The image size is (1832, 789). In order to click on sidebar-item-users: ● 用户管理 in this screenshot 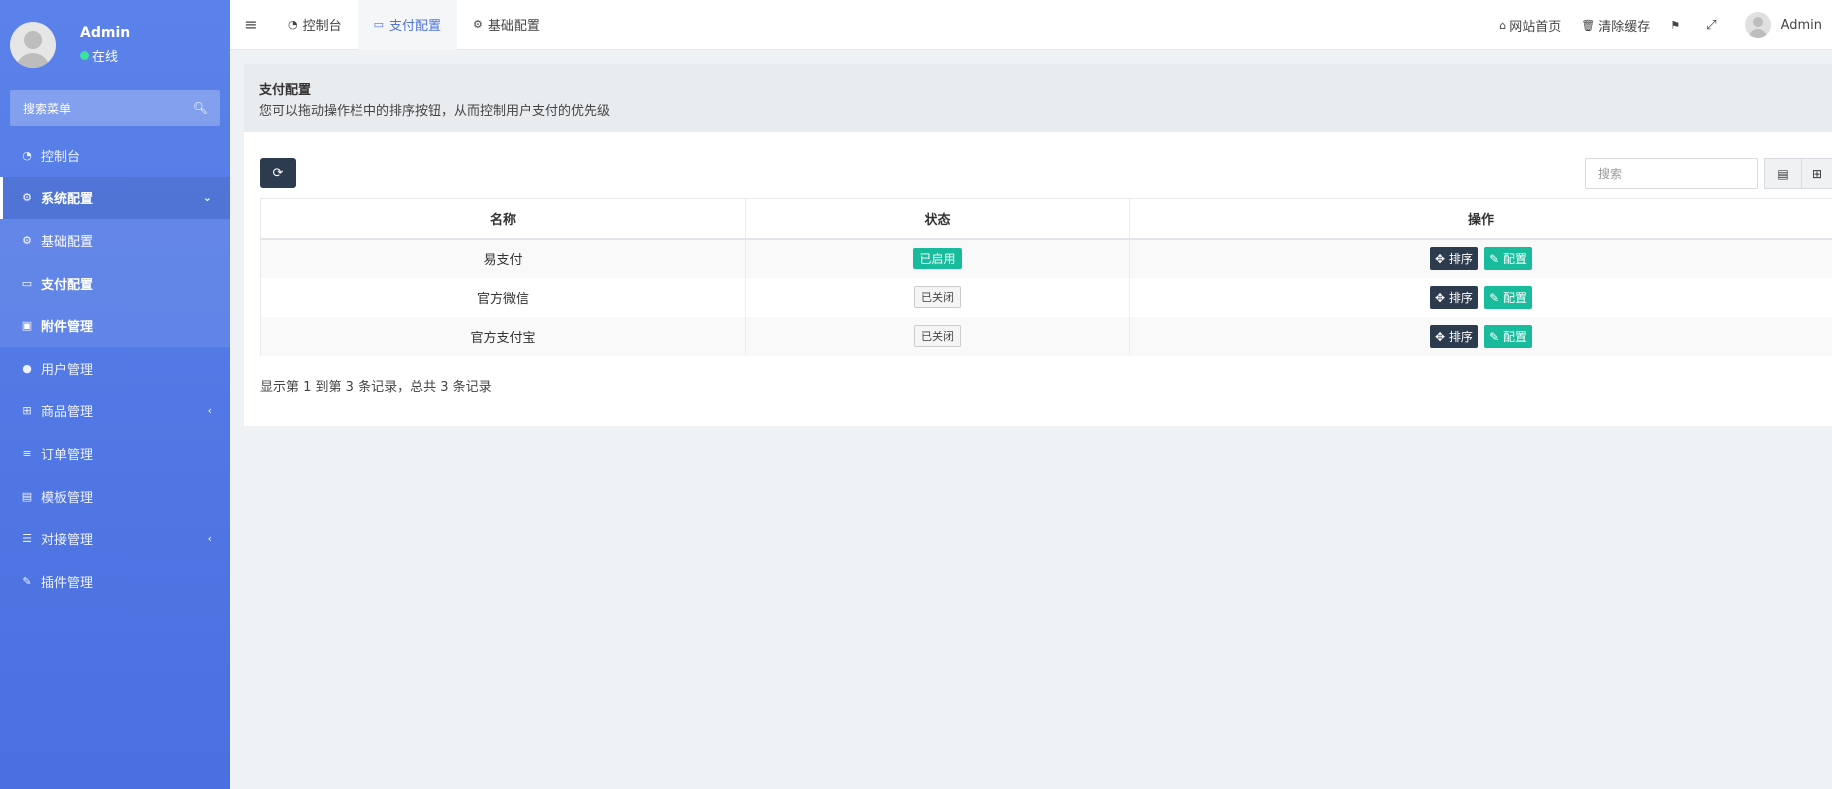, I will do `click(115, 368)`.